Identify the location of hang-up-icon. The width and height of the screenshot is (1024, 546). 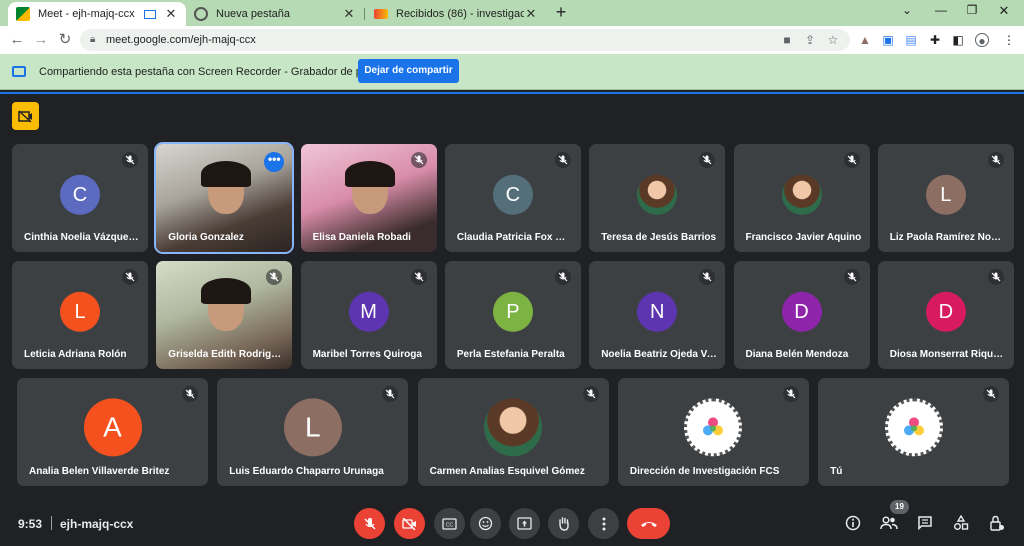
(648, 524).